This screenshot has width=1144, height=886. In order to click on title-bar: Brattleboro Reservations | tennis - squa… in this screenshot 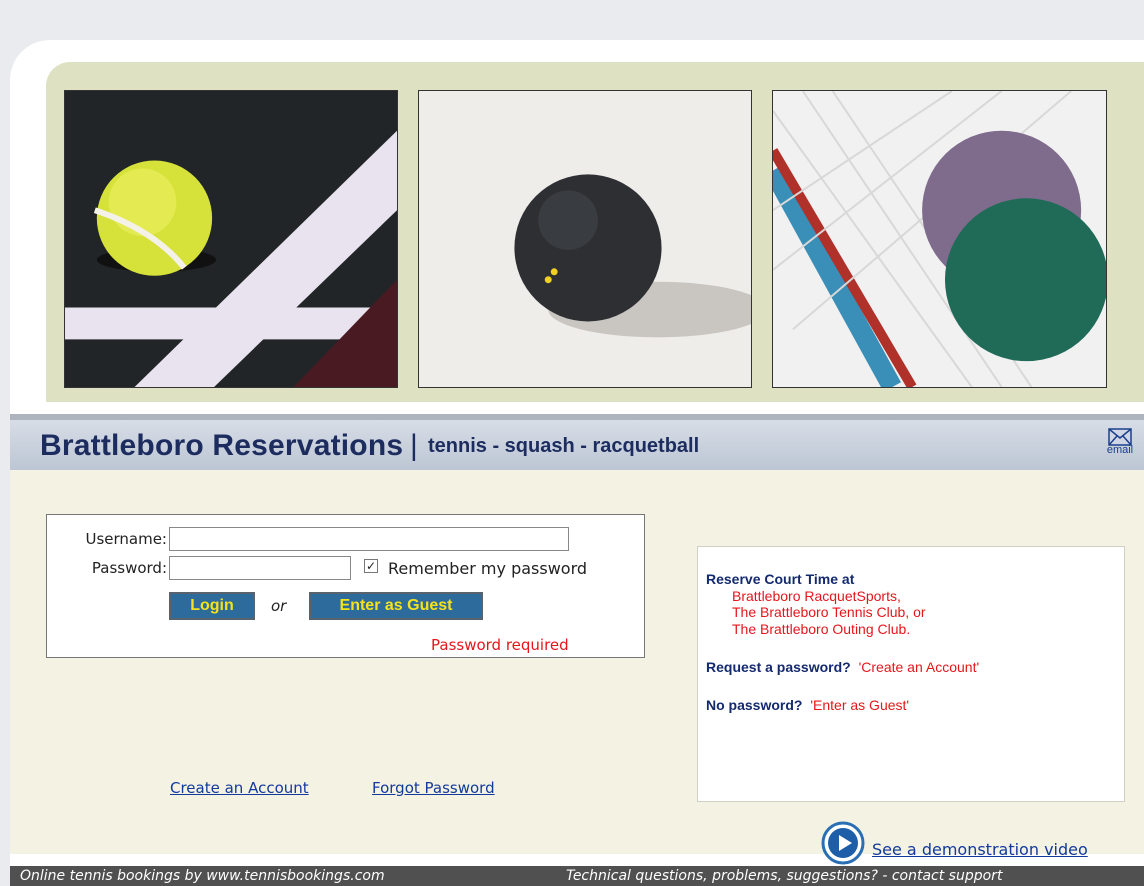, I will do `click(577, 442)`.